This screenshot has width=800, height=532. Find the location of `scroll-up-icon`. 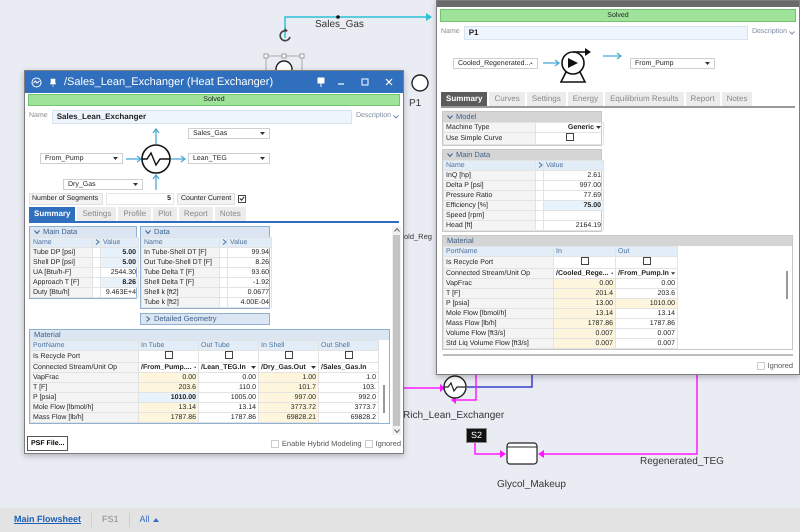

scroll-up-icon is located at coordinates (397, 230).